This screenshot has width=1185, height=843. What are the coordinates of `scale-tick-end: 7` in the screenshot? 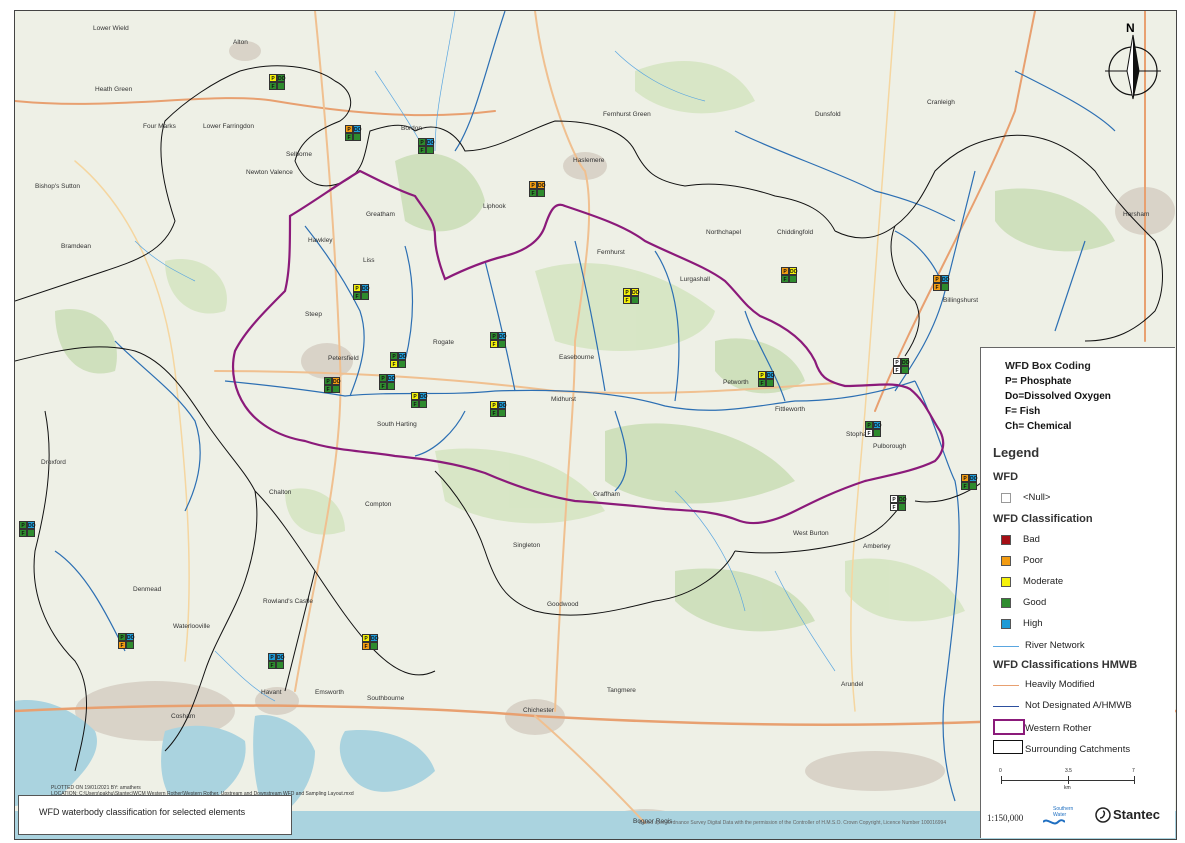 It's located at (1133, 771).